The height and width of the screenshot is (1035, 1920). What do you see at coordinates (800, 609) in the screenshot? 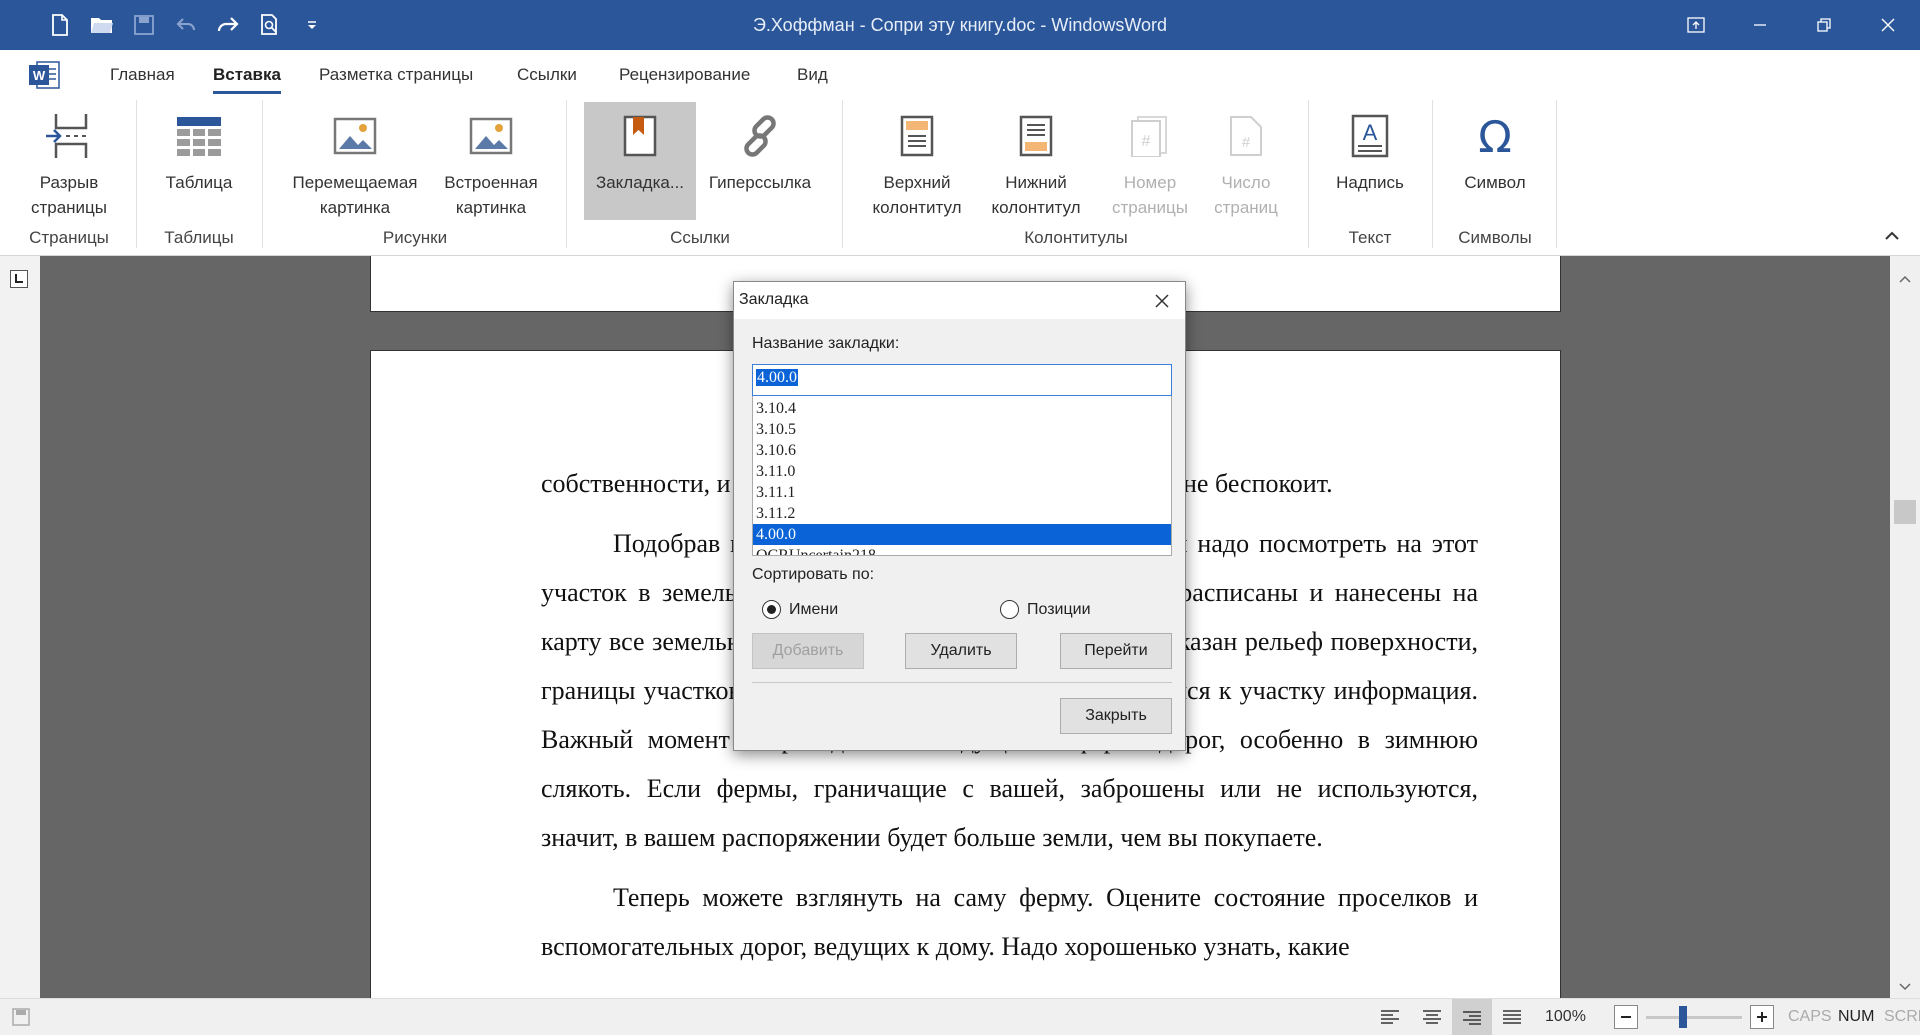
I see `sort-by-name-radio: Имени` at bounding box center [800, 609].